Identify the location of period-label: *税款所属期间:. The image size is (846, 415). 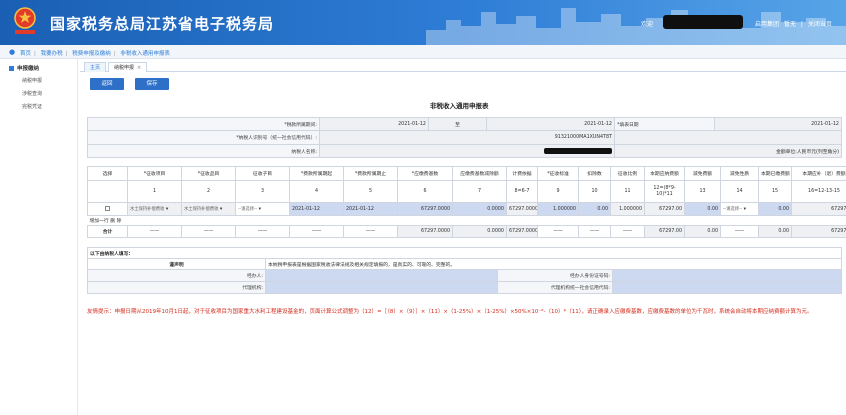
(203, 124).